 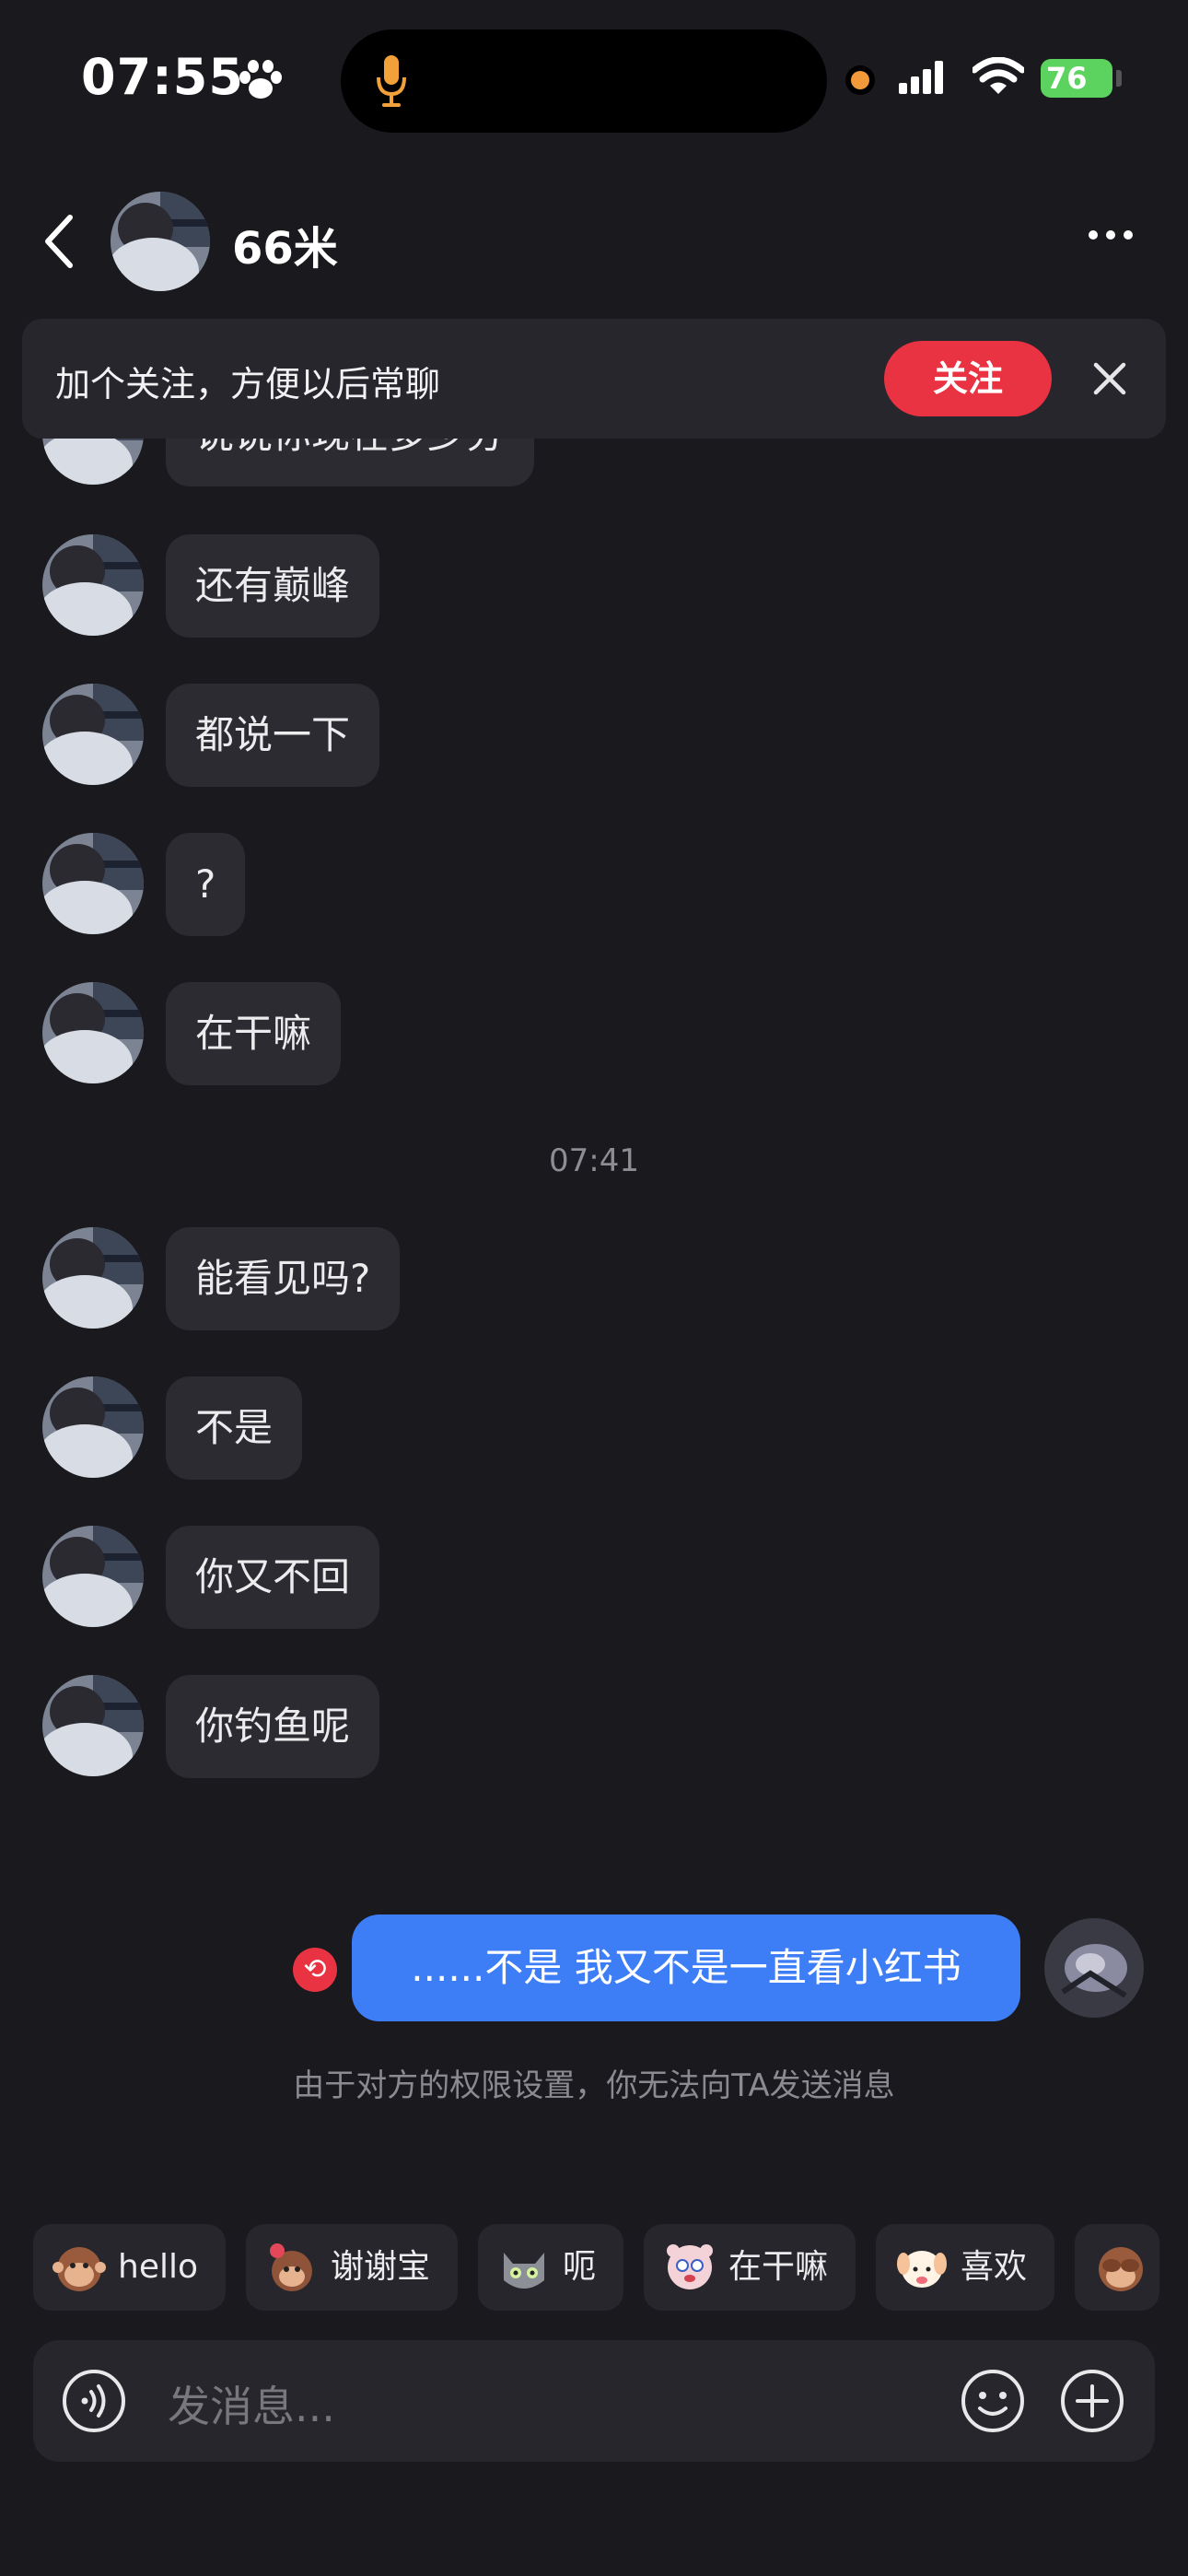 What do you see at coordinates (860, 80) in the screenshot?
I see `privacy-indicator` at bounding box center [860, 80].